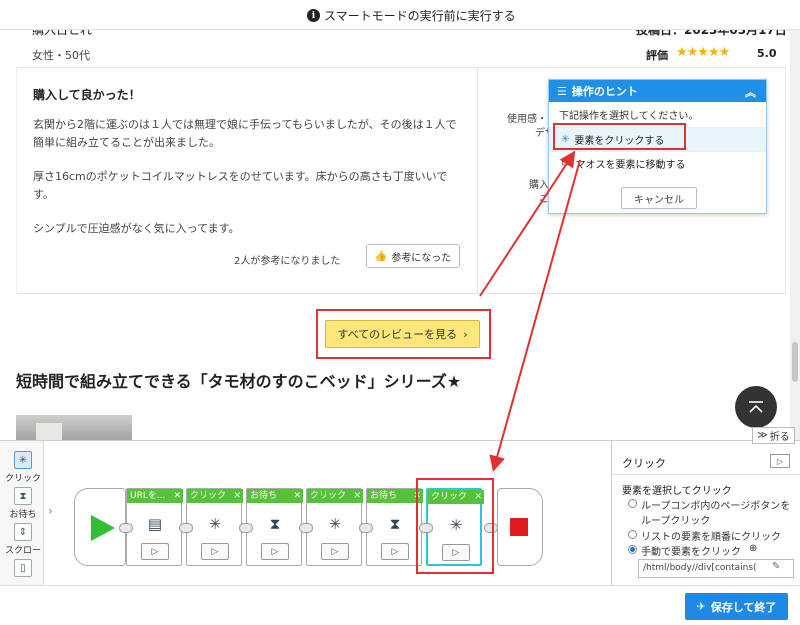 The width and height of the screenshot is (800, 625). Describe the element at coordinates (566, 163) in the screenshot. I see `mouse-hover-icon: ▭` at that location.